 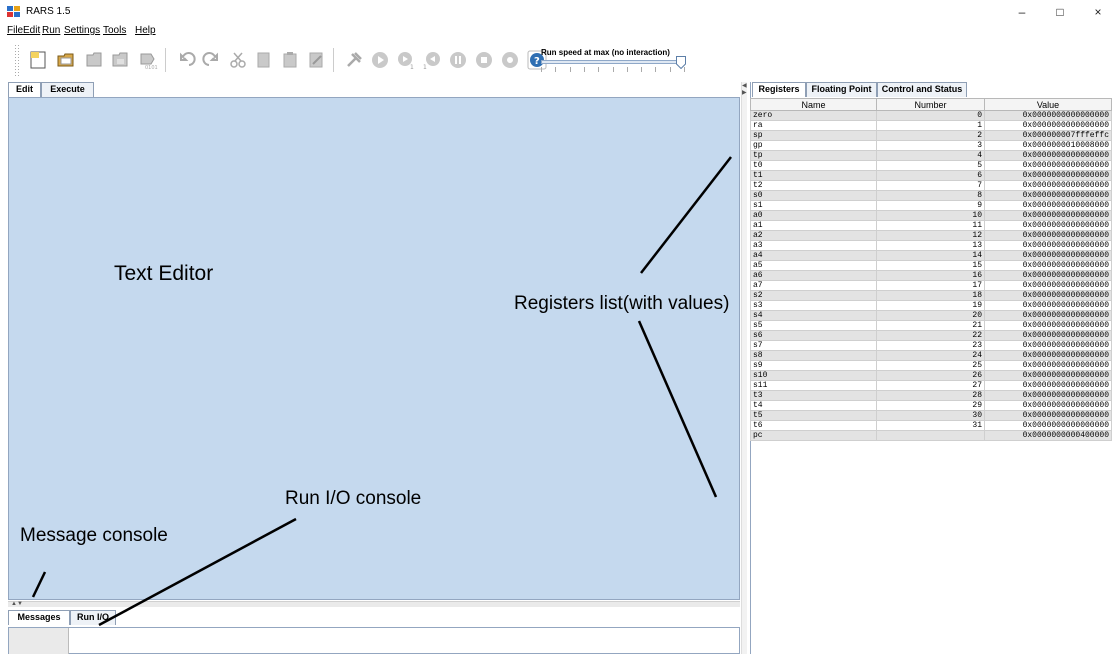 What do you see at coordinates (66, 60) in the screenshot?
I see `open-file-icon` at bounding box center [66, 60].